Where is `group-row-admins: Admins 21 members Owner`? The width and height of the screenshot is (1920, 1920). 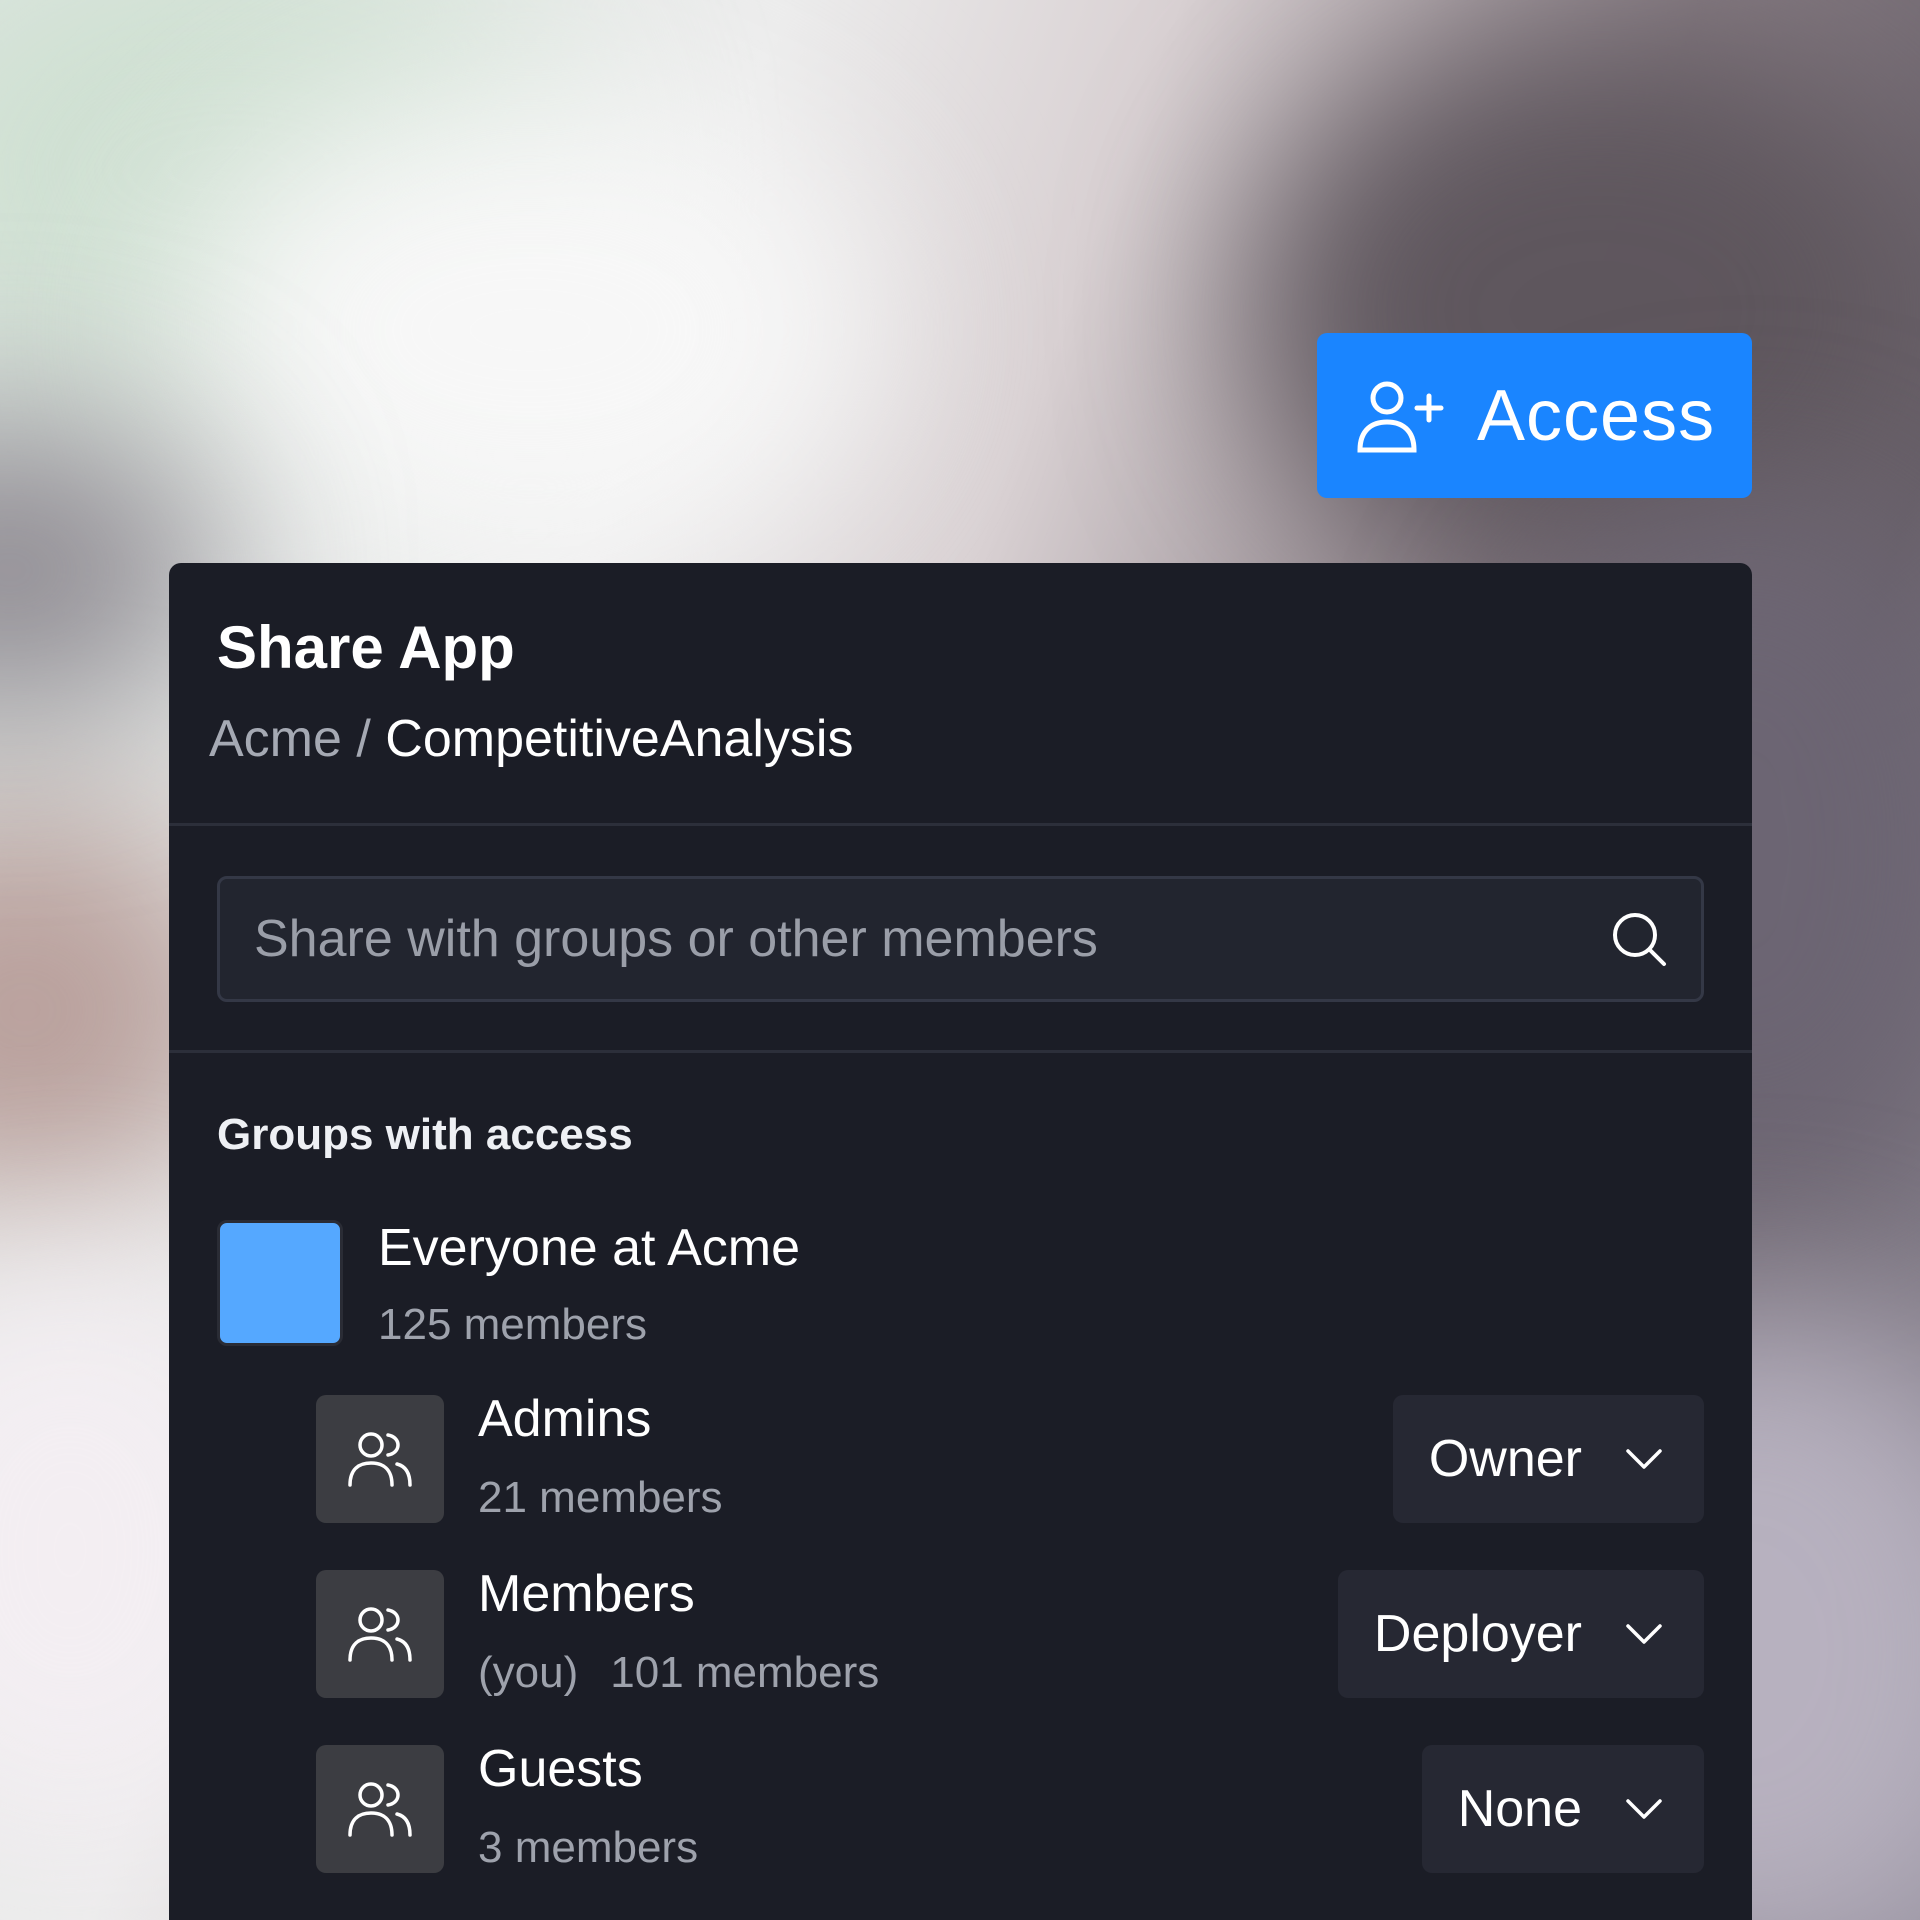
group-row-admins: Admins 21 members Owner is located at coordinates (1010, 1456).